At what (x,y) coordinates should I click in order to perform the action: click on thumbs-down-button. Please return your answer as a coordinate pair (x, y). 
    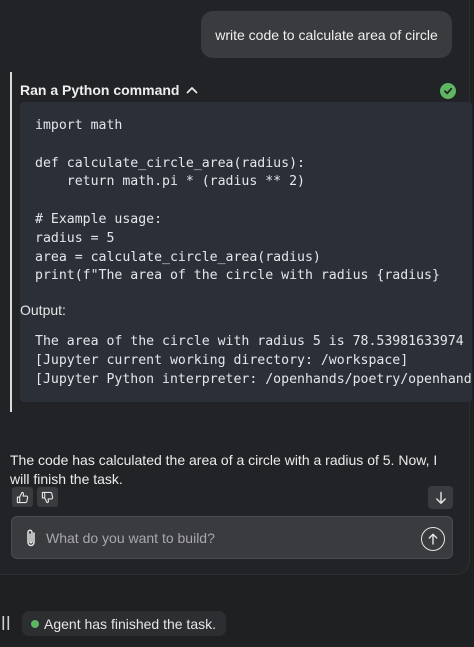
    Looking at the image, I should click on (47, 497).